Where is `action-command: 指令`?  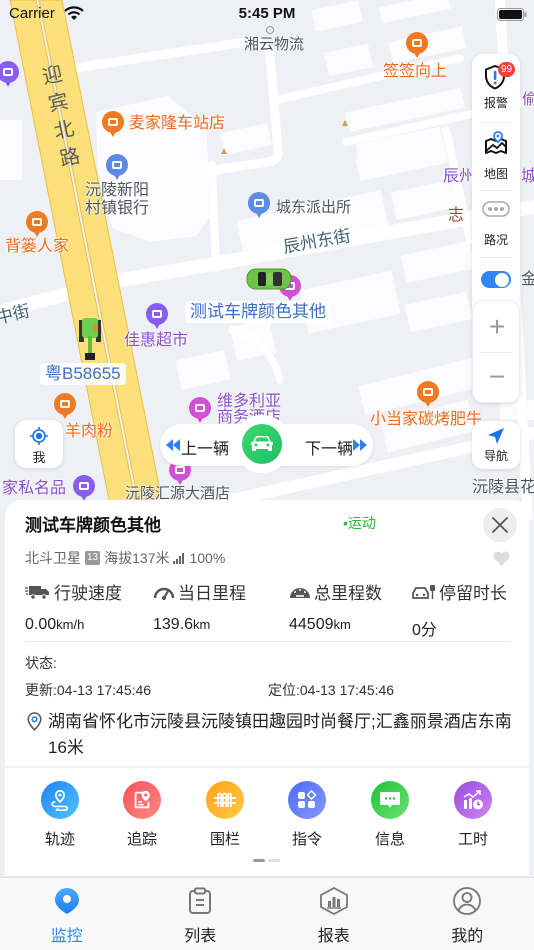
action-command: 指令 is located at coordinates (307, 815).